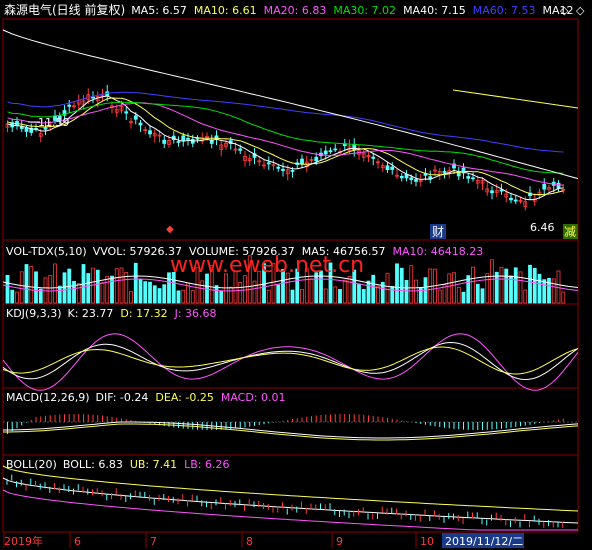 The width and height of the screenshot is (592, 550). Describe the element at coordinates (31, 464) in the screenshot. I see `panel-title: BOLL(20)` at that location.